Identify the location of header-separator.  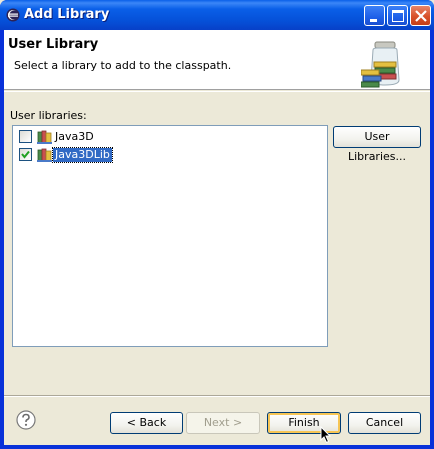
(217, 91).